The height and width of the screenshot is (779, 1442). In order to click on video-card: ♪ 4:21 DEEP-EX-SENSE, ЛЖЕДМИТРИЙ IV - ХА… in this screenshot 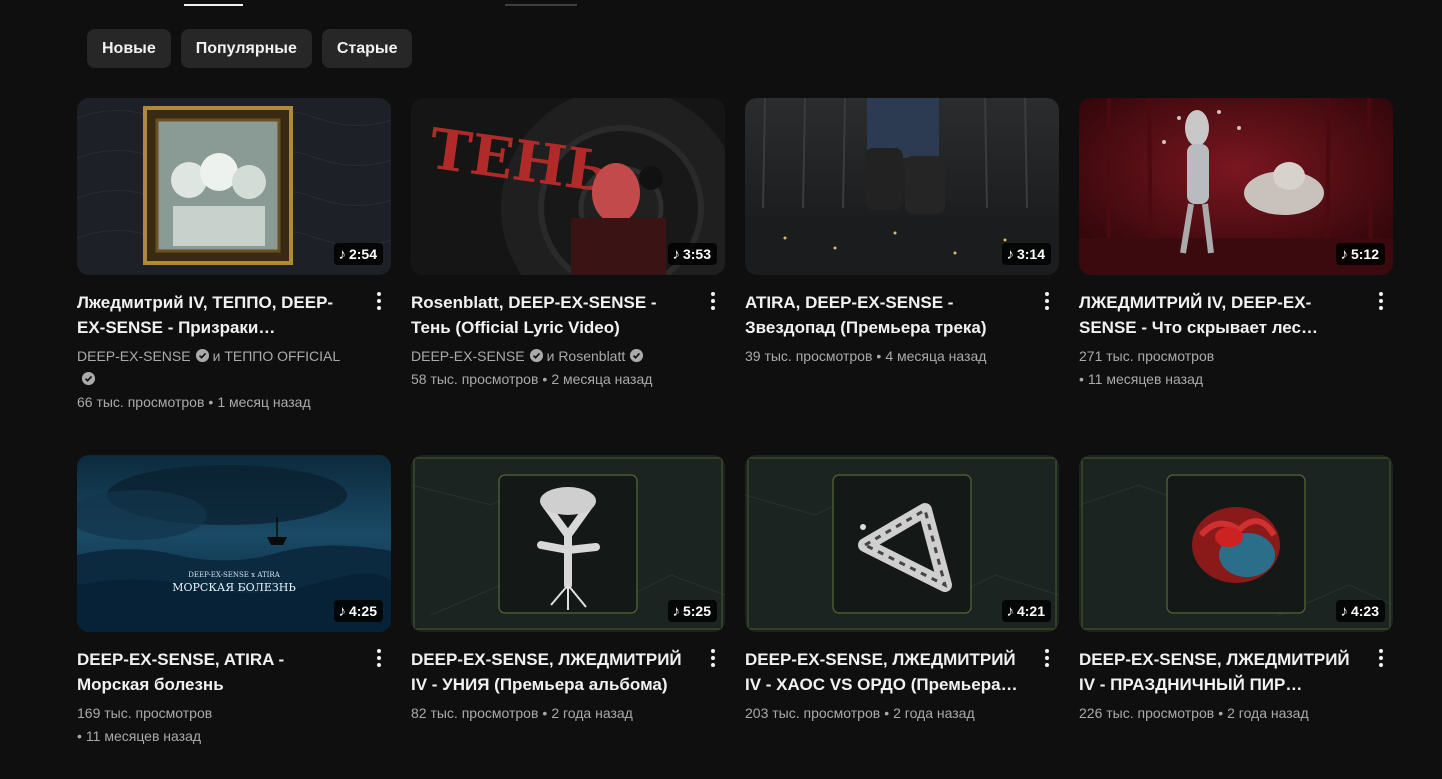, I will do `click(902, 617)`.